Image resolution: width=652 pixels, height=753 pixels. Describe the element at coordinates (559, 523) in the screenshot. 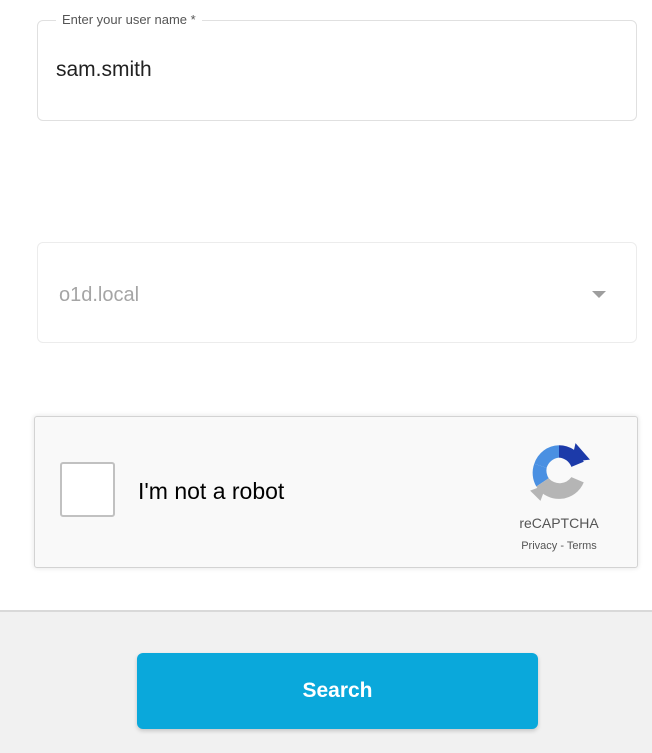

I see `recaptcha-brand: reCAPTCHA` at that location.